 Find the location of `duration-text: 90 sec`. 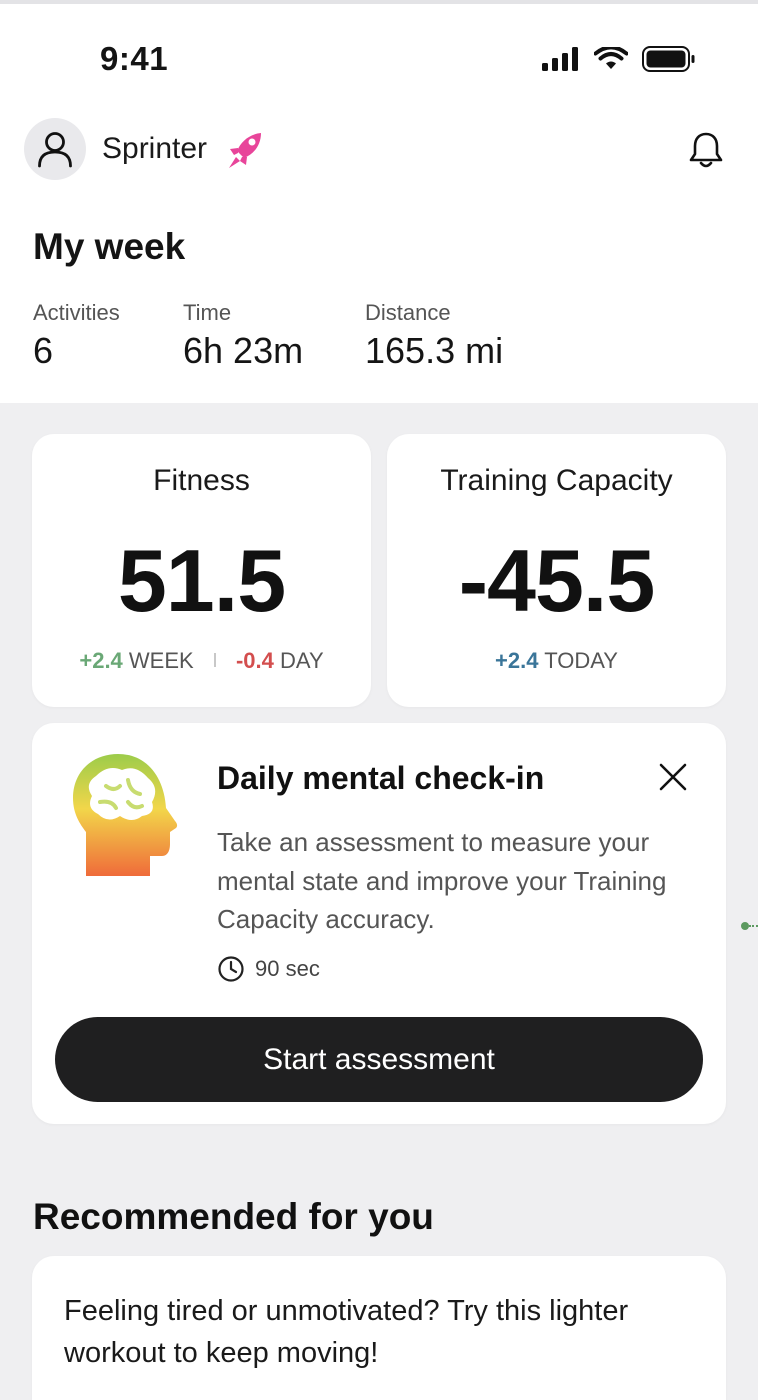

duration-text: 90 sec is located at coordinates (287, 968).